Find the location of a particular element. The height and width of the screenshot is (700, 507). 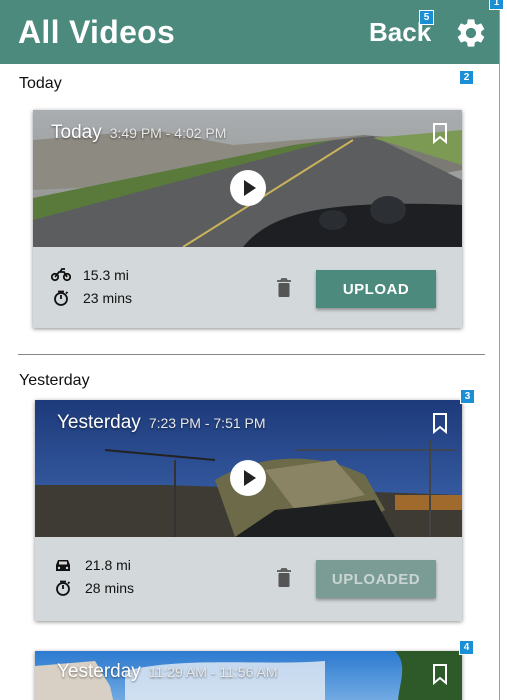

upload-button: UPLOAD is located at coordinates (376, 289).